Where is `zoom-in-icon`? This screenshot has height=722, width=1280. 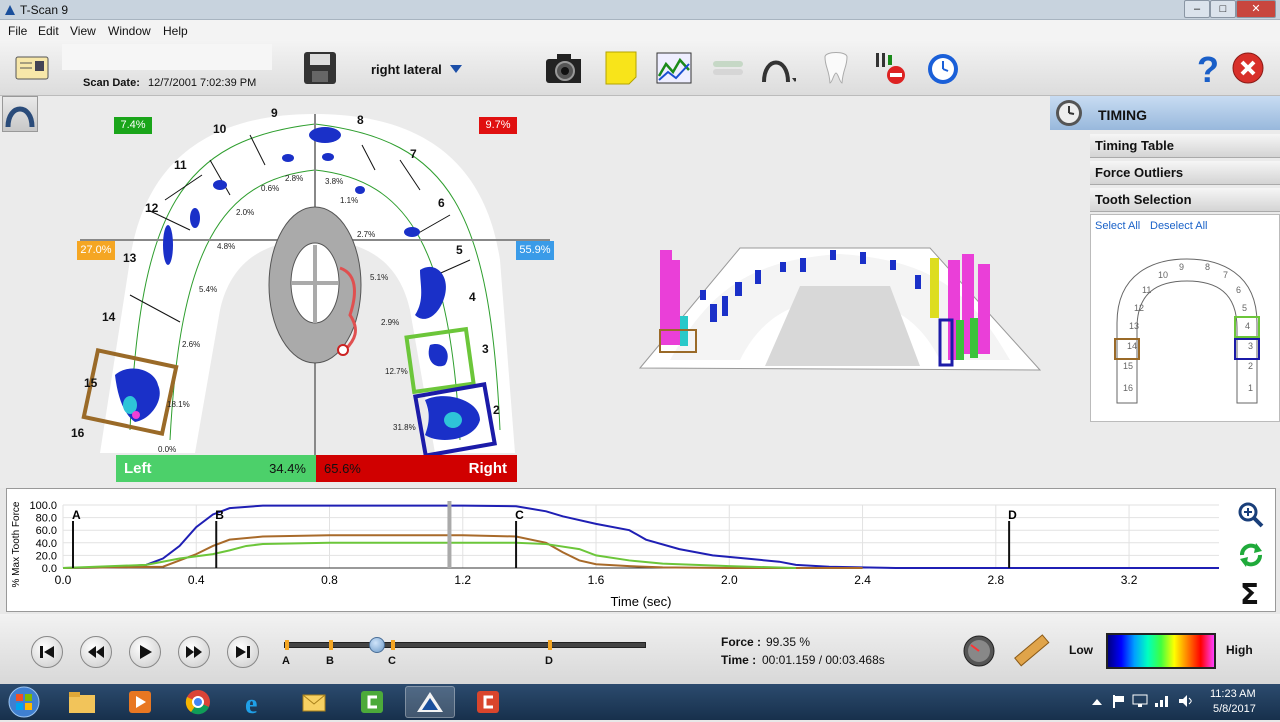 zoom-in-icon is located at coordinates (1251, 515).